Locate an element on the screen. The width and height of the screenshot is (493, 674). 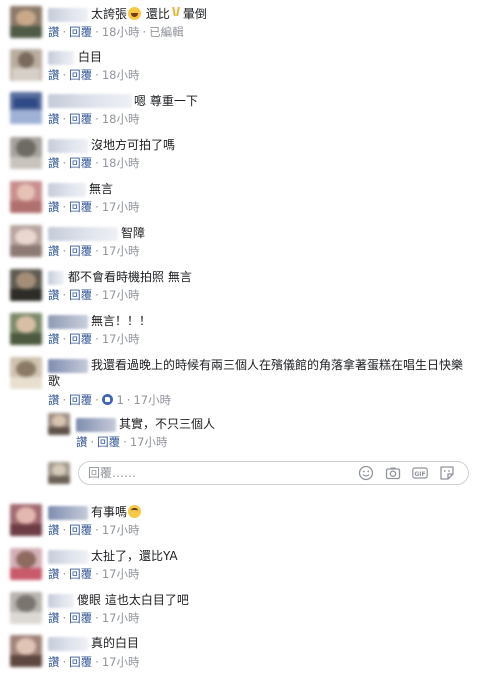
like-reaction-icon is located at coordinates (107, 399).